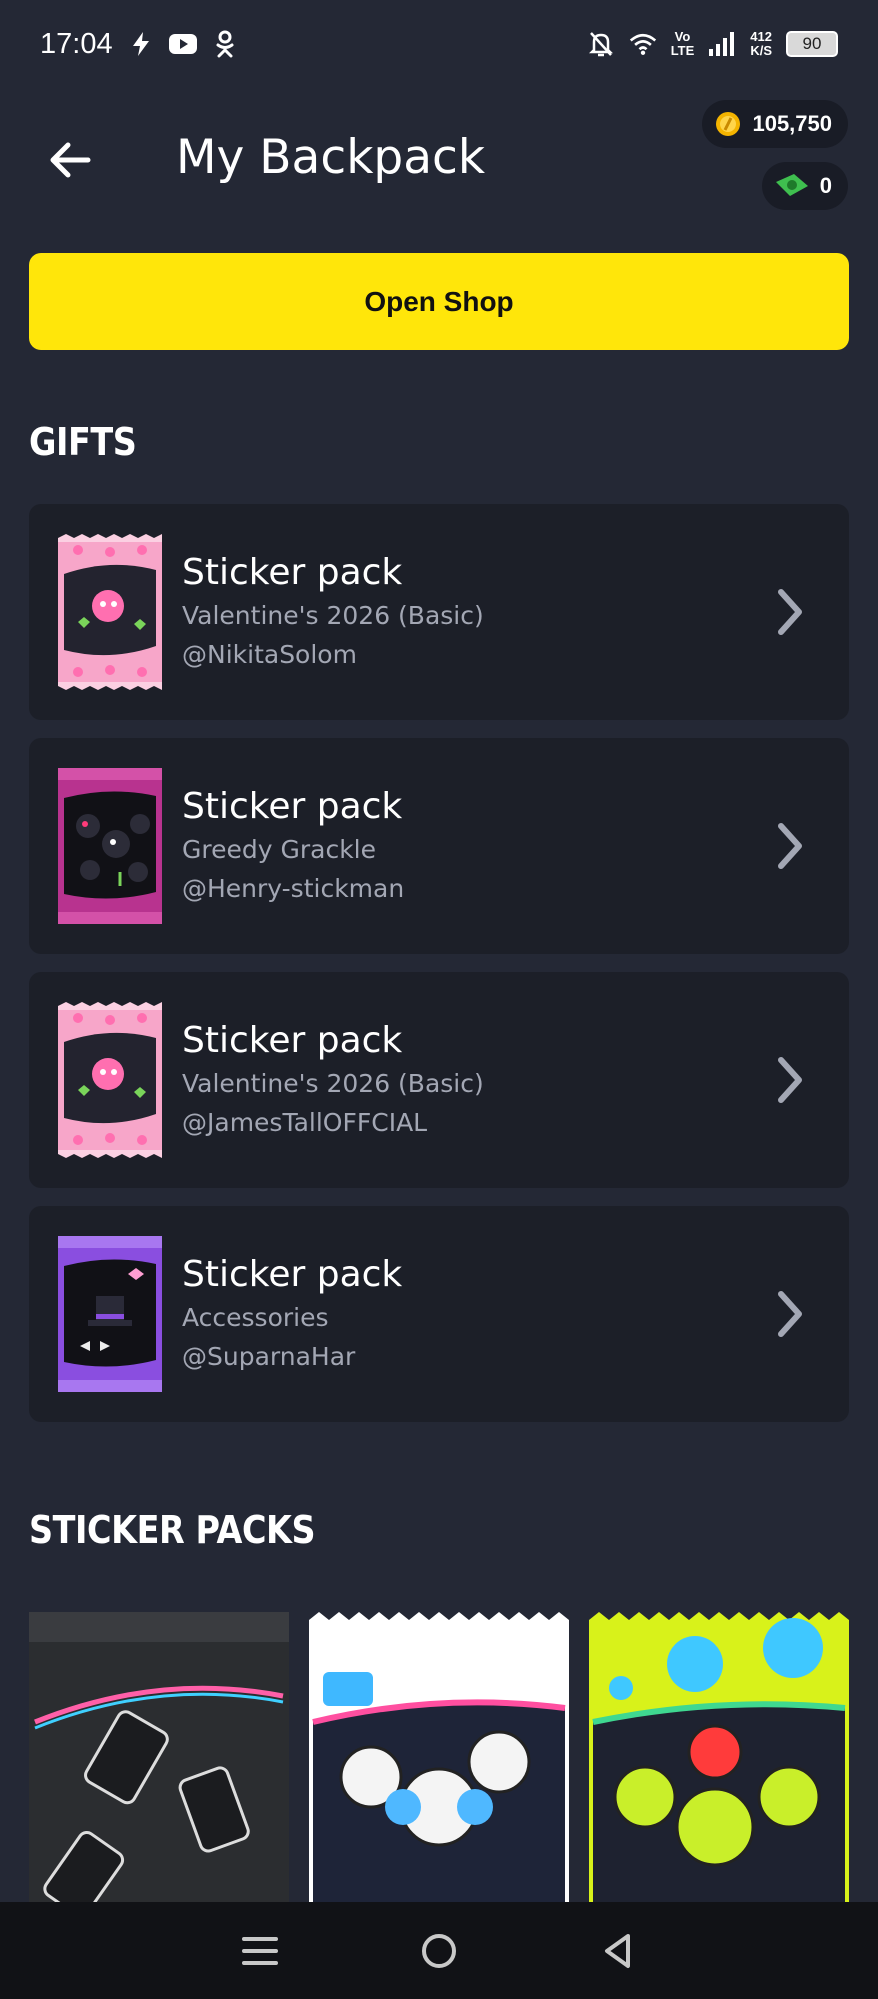  Describe the element at coordinates (159, 1757) in the screenshot. I see `sticker-pack-tech` at that location.